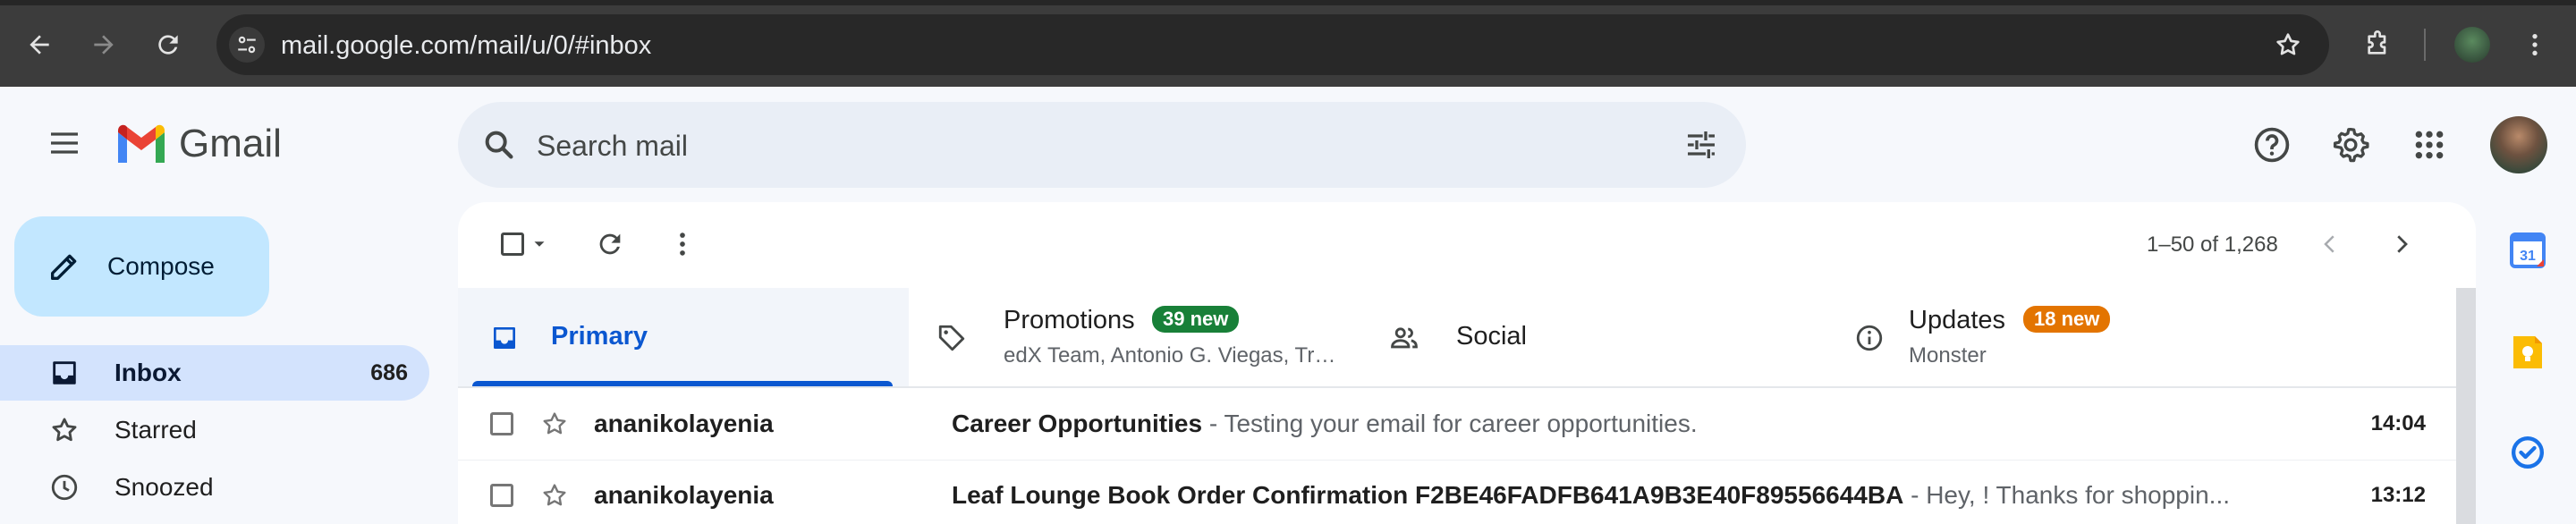 The height and width of the screenshot is (524, 2576). What do you see at coordinates (1073, 146) in the screenshot?
I see `search-input` at bounding box center [1073, 146].